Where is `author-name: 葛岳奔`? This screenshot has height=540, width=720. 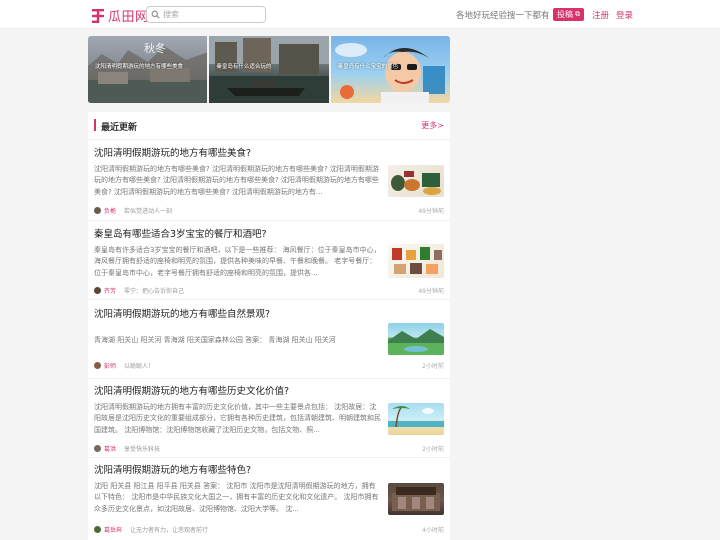
author-name: 葛岳奔 is located at coordinates (113, 529).